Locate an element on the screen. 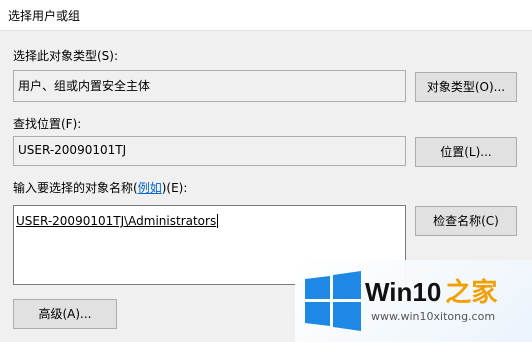 This screenshot has width=532, height=342. object-names-value: USER-20090101TJ\Administrators is located at coordinates (116, 221).